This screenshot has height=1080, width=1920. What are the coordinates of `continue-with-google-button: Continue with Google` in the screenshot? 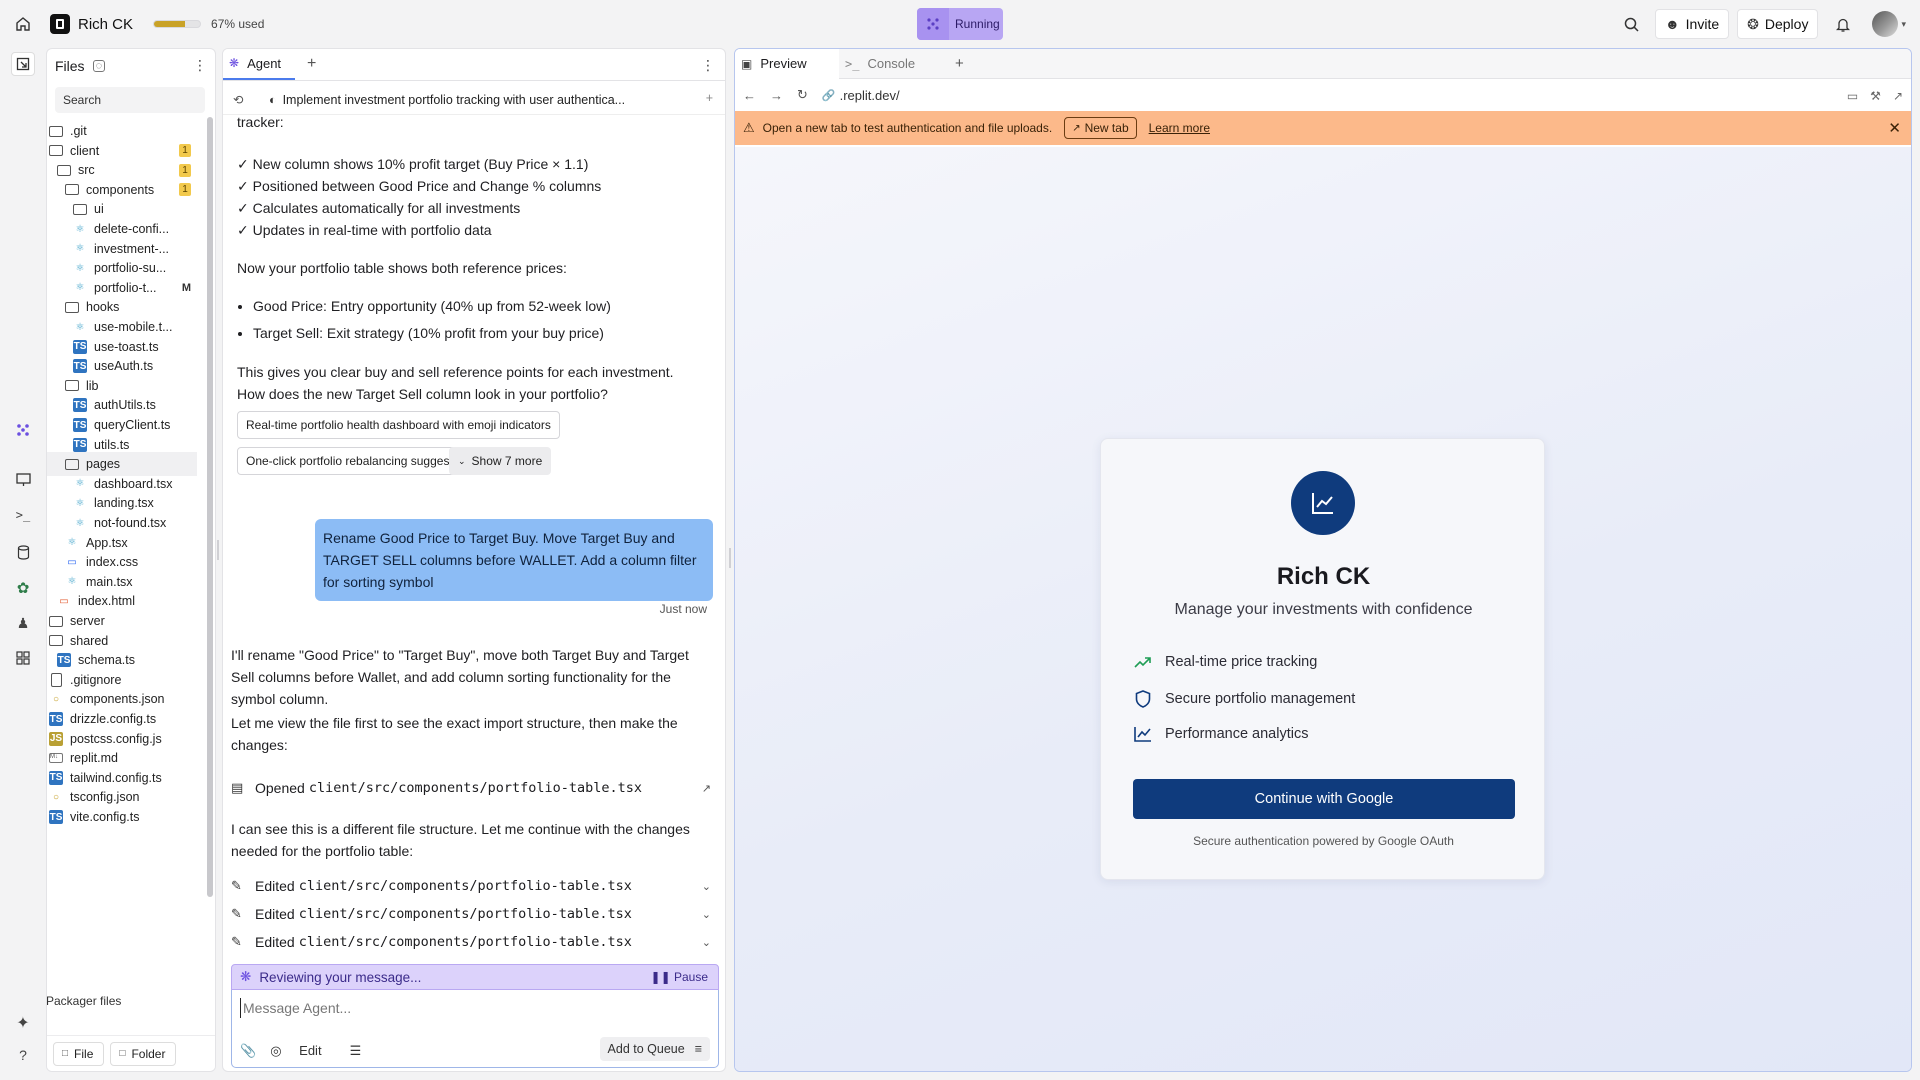 It's located at (1324, 799).